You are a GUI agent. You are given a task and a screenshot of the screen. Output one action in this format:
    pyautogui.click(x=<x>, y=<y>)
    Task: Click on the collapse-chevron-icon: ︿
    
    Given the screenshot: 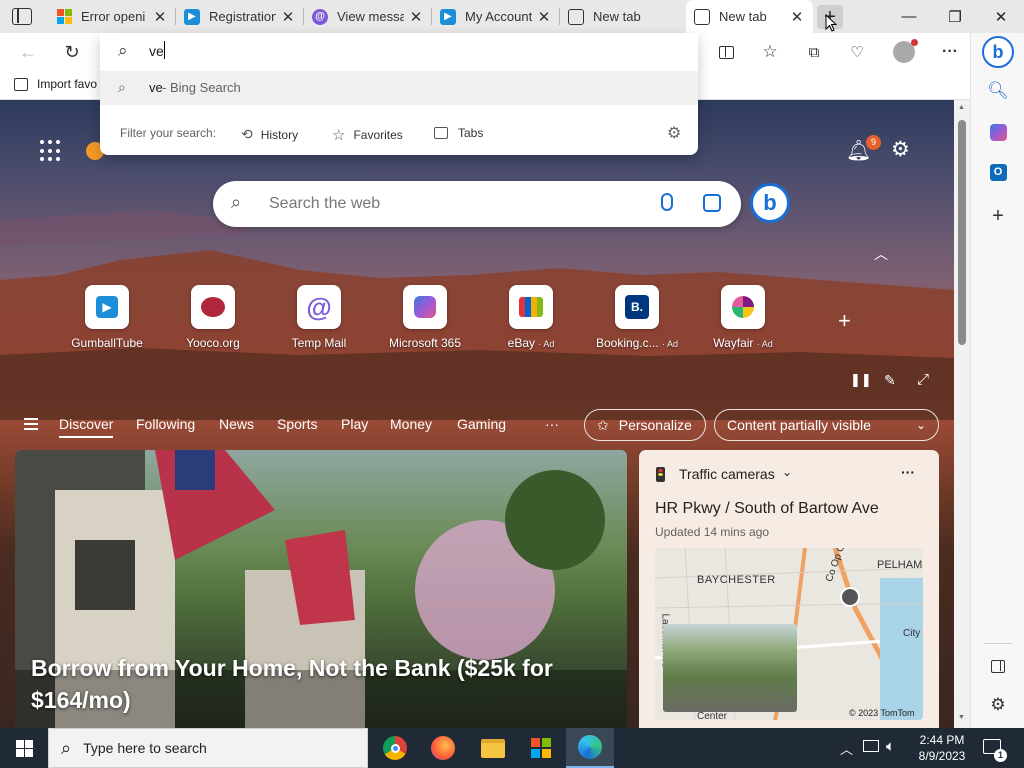 What is the action you would take?
    pyautogui.click(x=881, y=254)
    